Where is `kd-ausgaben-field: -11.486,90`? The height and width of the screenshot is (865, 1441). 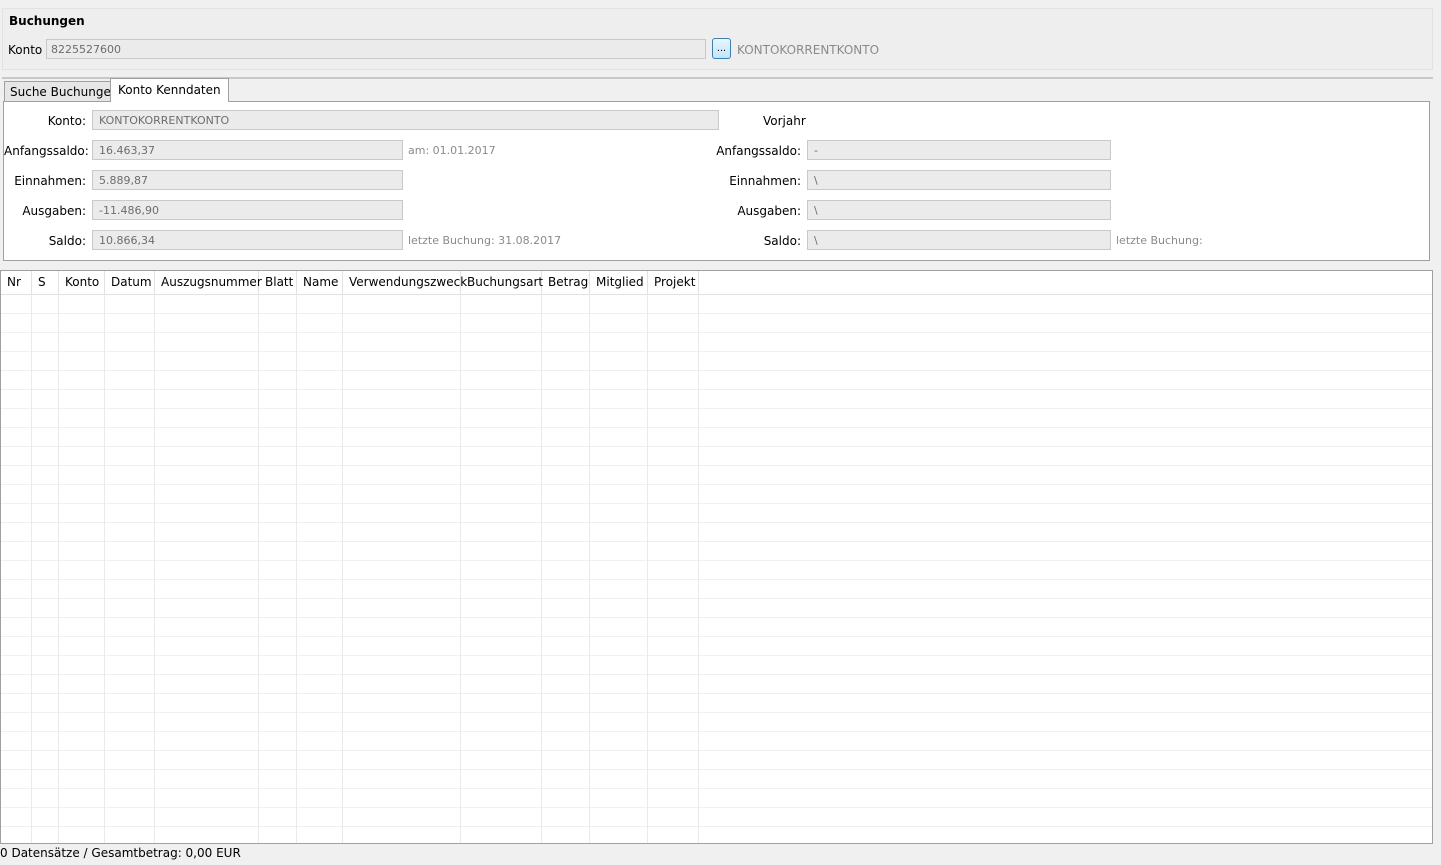 kd-ausgaben-field: -11.486,90 is located at coordinates (247, 210).